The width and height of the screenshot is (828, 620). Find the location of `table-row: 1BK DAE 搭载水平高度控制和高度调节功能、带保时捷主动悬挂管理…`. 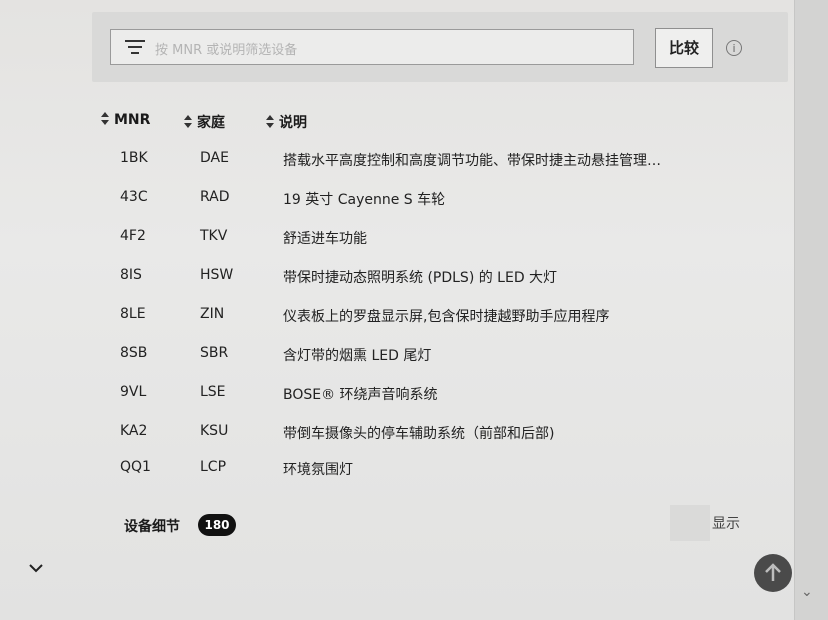

table-row: 1BK DAE 搭载水平高度控制和高度调节功能、带保时捷主动悬挂管理… is located at coordinates (397, 169).